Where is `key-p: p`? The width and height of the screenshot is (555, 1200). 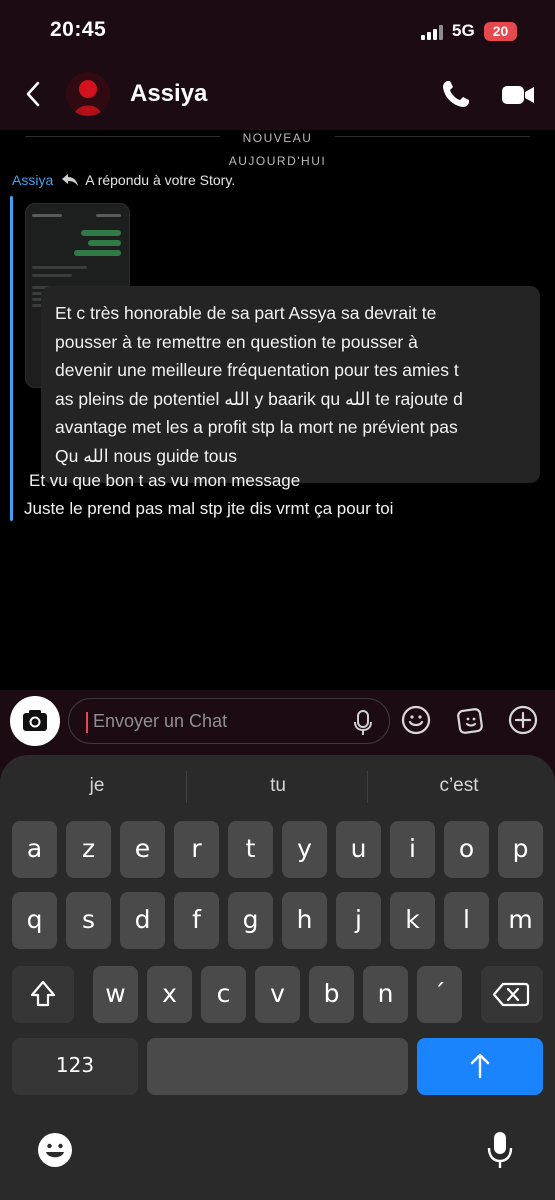
key-p: p is located at coordinates (520, 849).